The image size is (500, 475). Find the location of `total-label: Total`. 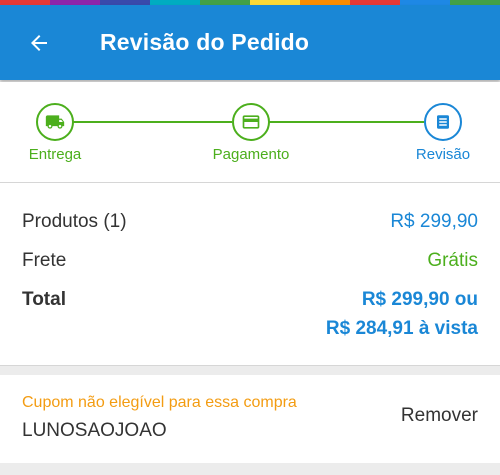

total-label: Total is located at coordinates (44, 299).